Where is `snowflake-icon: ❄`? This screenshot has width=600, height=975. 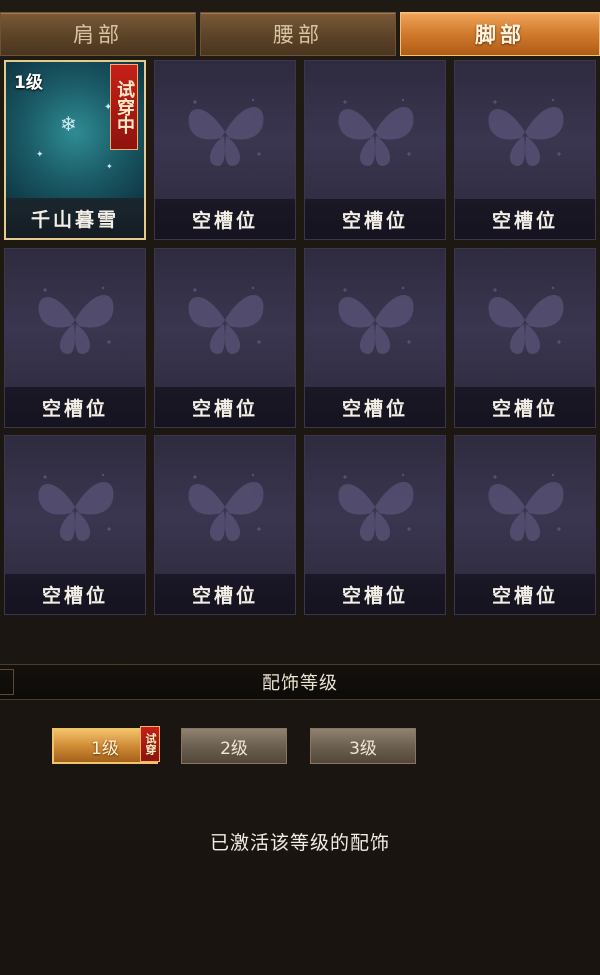
snowflake-icon: ❄ is located at coordinates (68, 124).